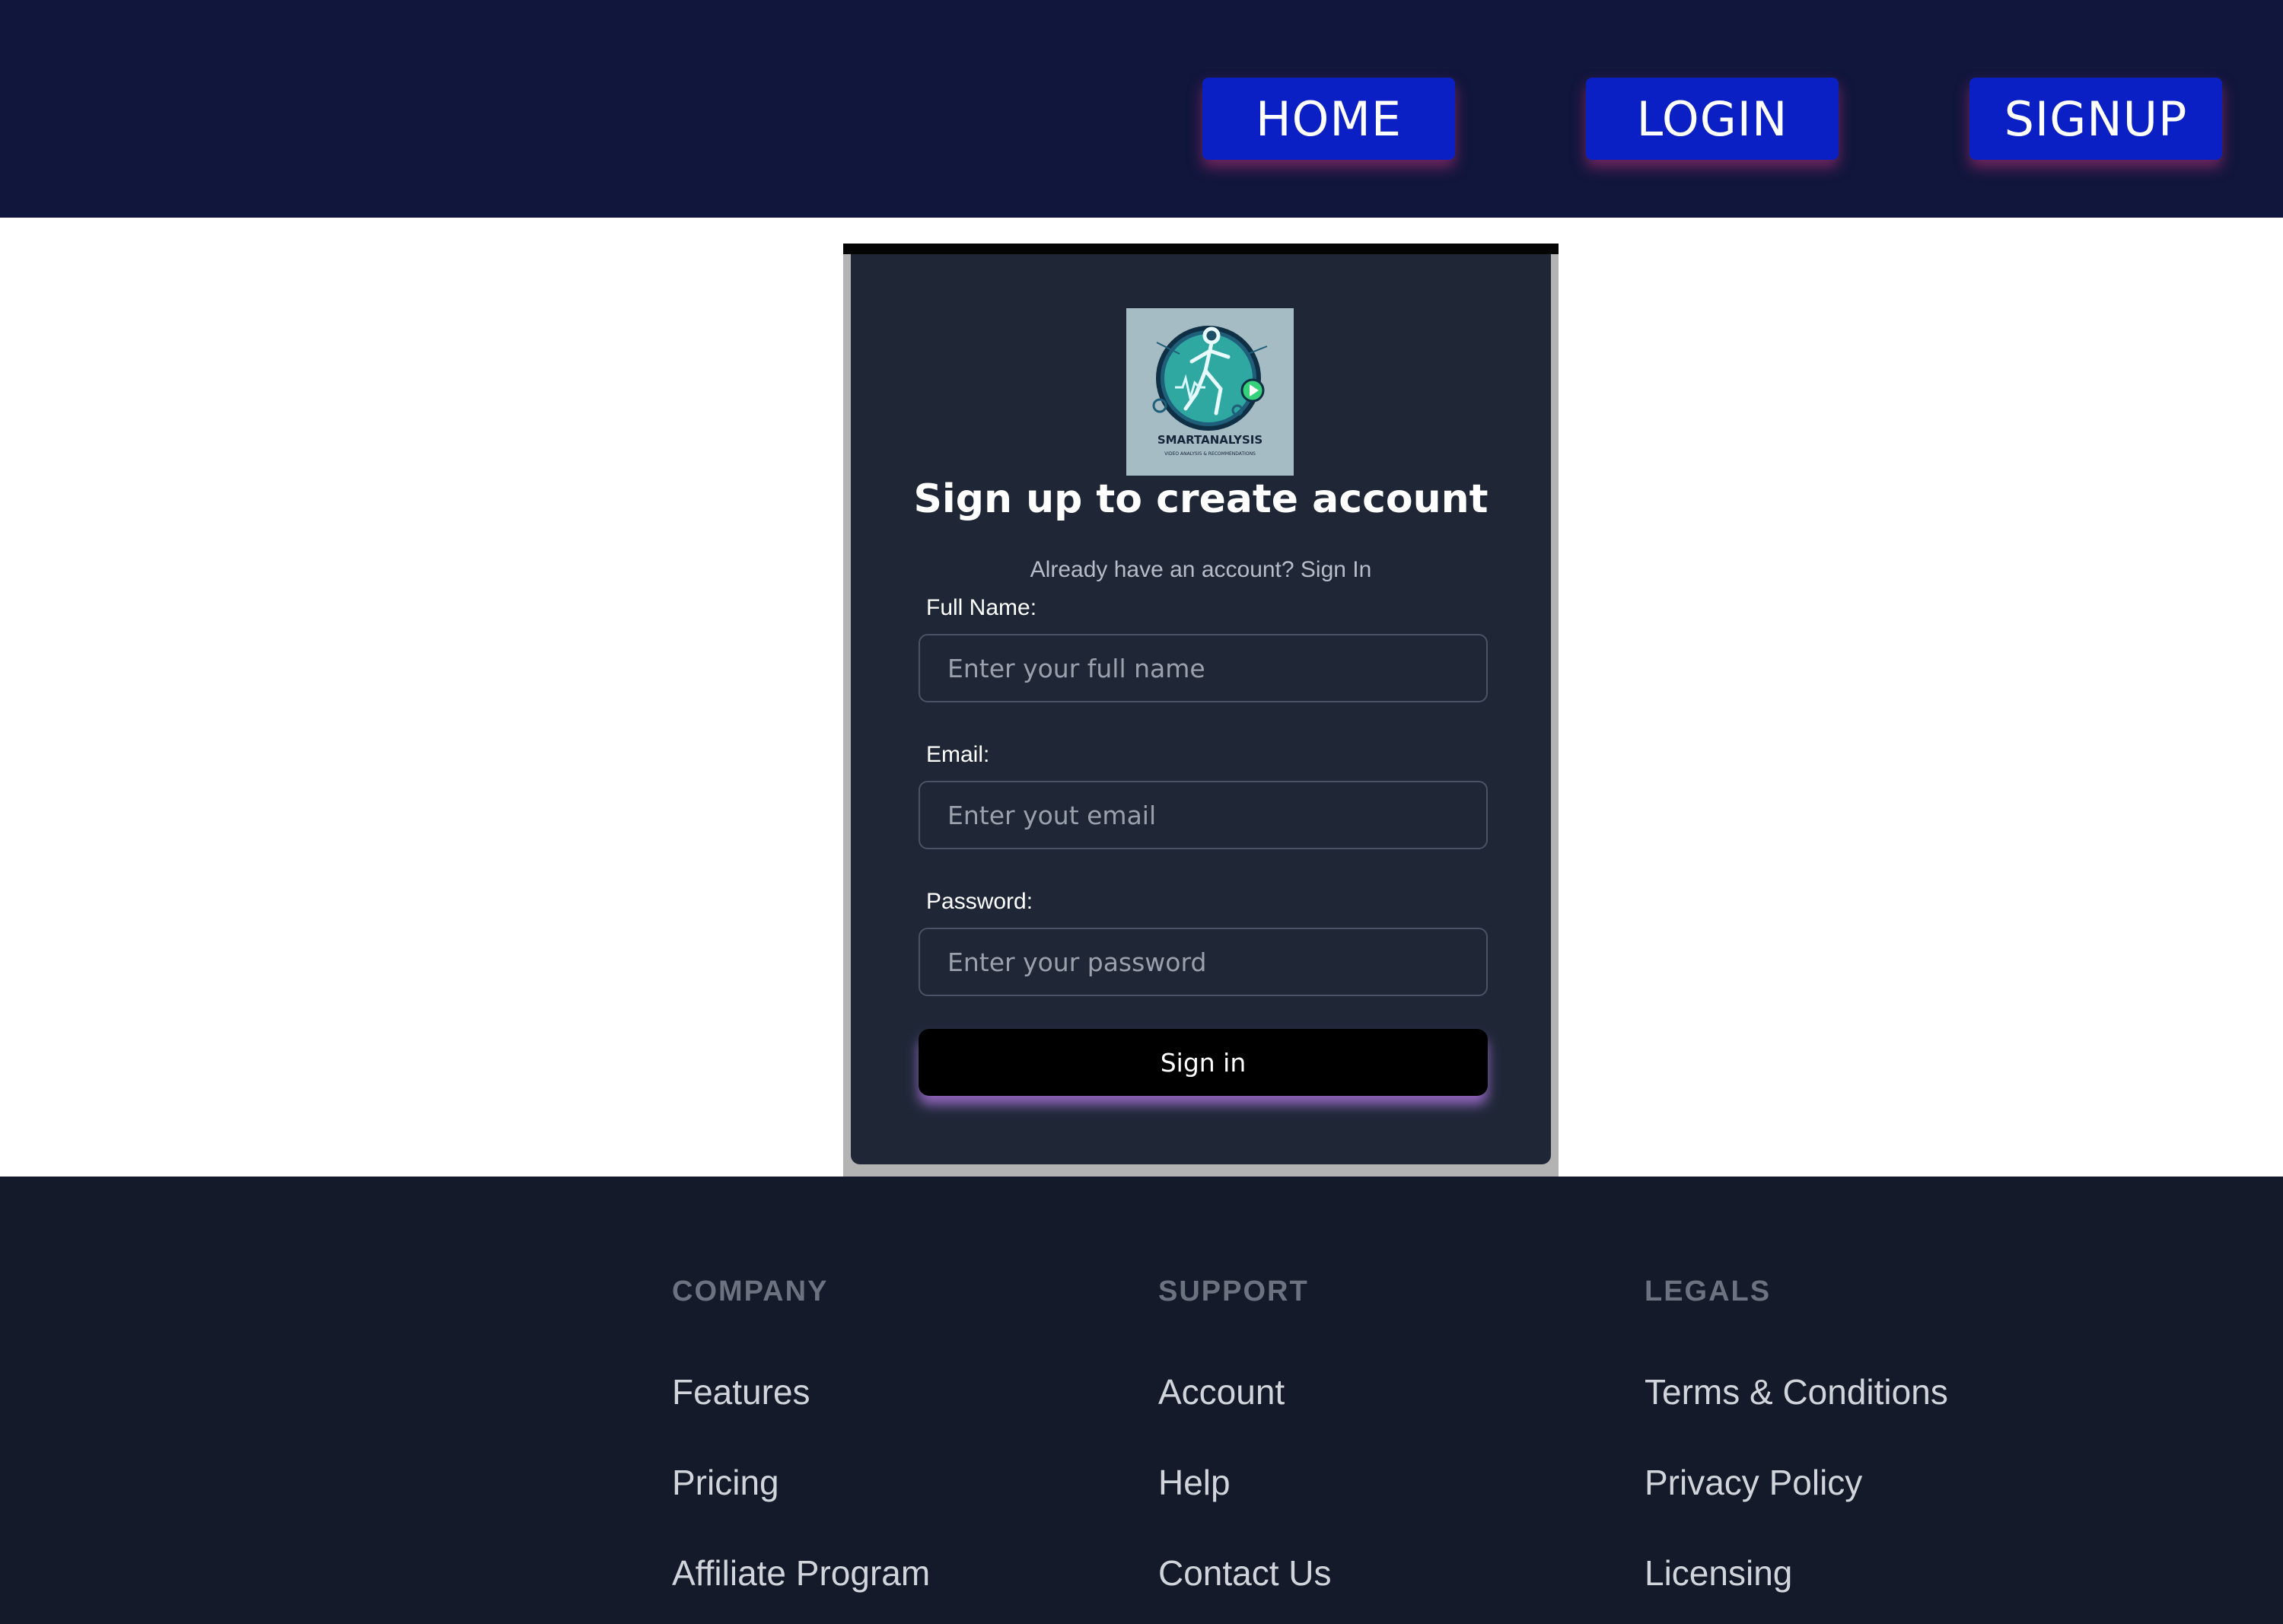 This screenshot has width=2283, height=1624. I want to click on signin-prompt: Already have an account? Sign In, so click(1201, 570).